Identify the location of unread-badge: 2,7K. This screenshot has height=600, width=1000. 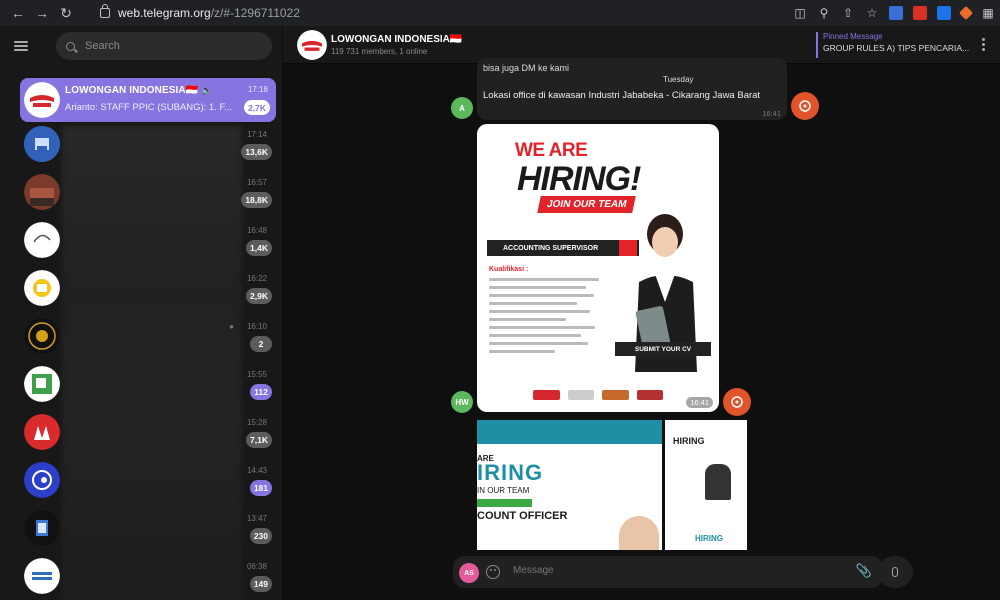
(257, 107).